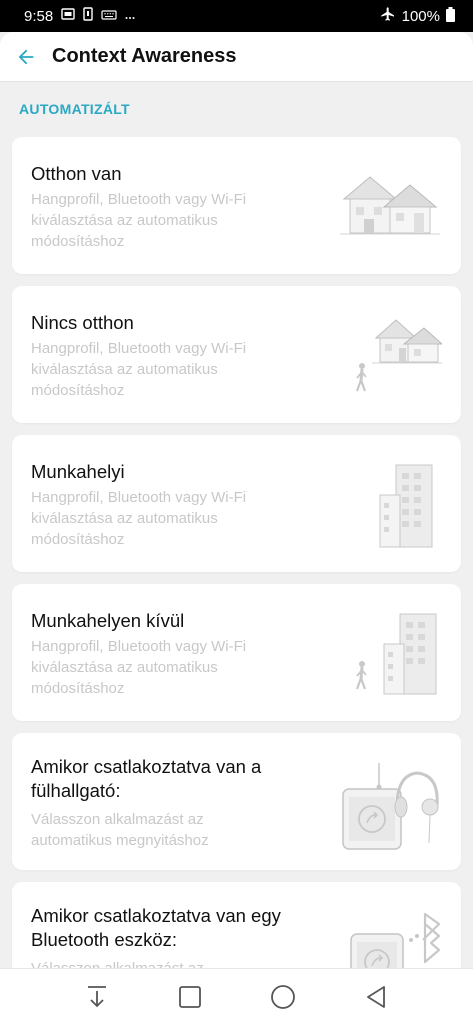 The width and height of the screenshot is (473, 1024). I want to click on arrow-left-icon, so click(26, 56).